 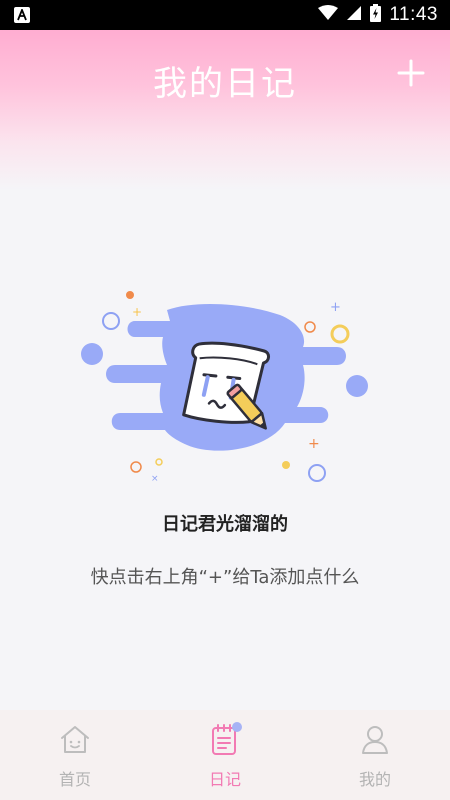 What do you see at coordinates (225, 15) in the screenshot?
I see `status-bar: 11:43` at bounding box center [225, 15].